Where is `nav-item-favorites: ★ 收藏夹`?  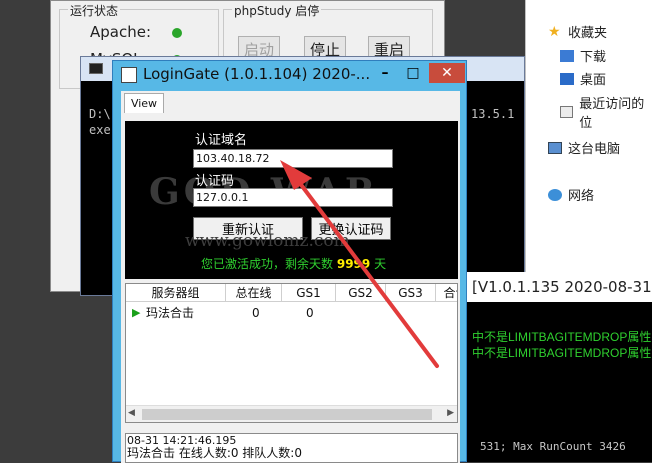
nav-item-favorites: ★ 收藏夹 is located at coordinates (578, 32).